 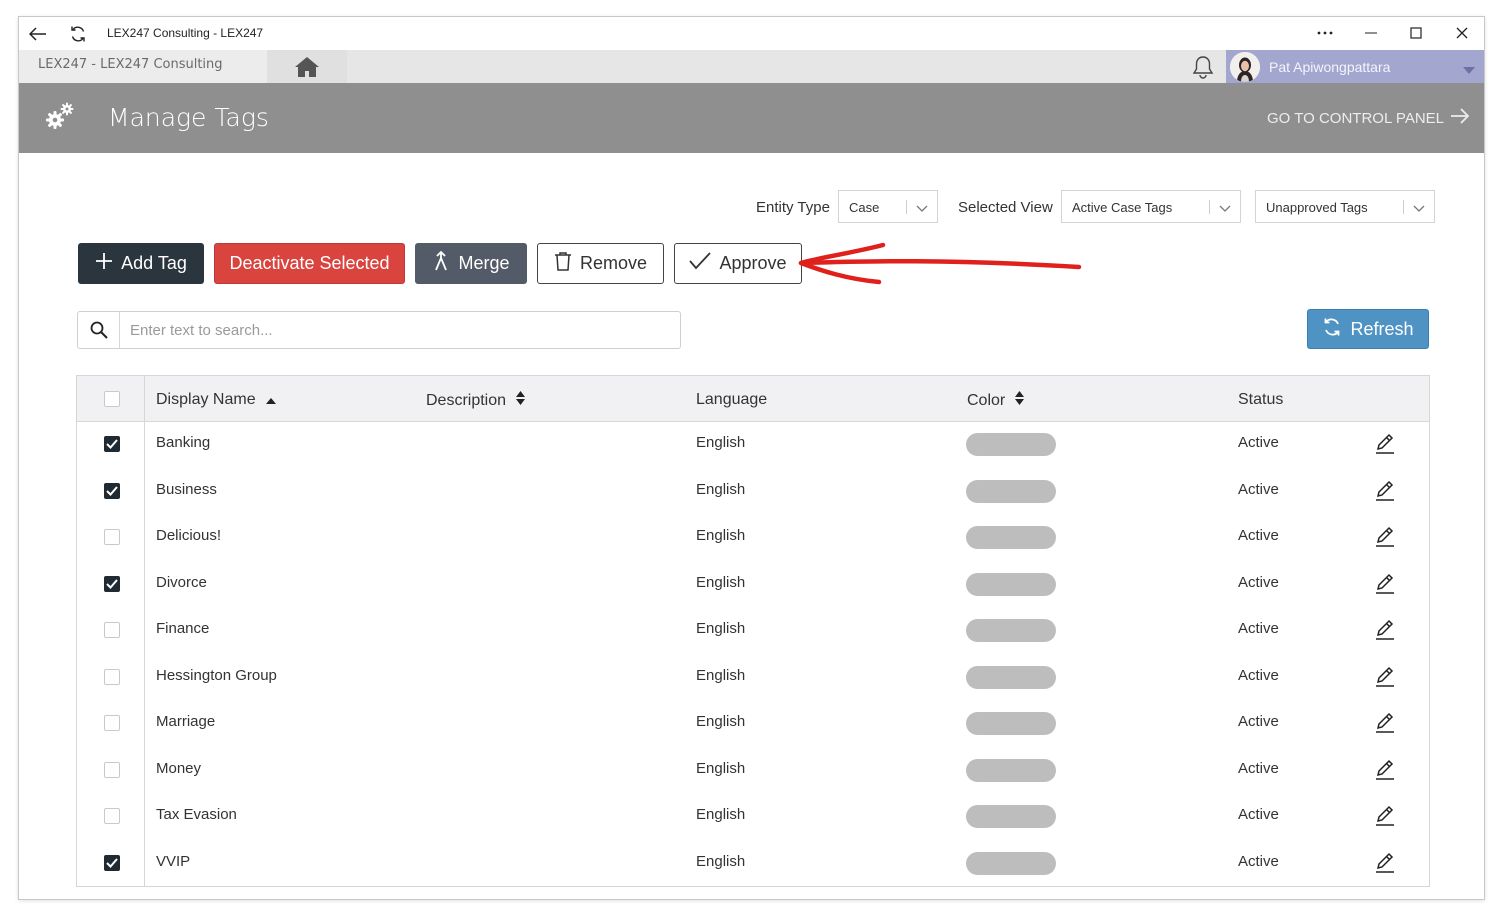 What do you see at coordinates (613, 263) in the screenshot?
I see `remove-label: Remove` at bounding box center [613, 263].